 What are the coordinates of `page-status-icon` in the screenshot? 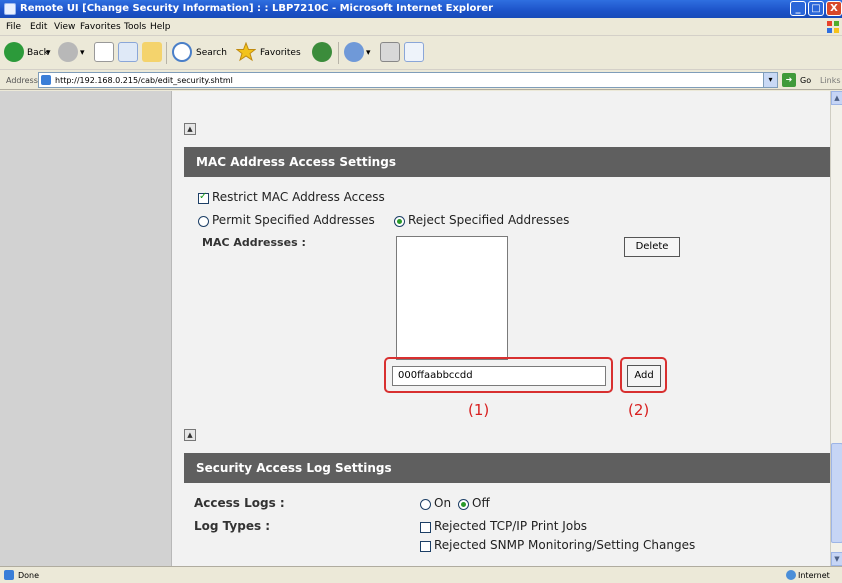 It's located at (9, 575).